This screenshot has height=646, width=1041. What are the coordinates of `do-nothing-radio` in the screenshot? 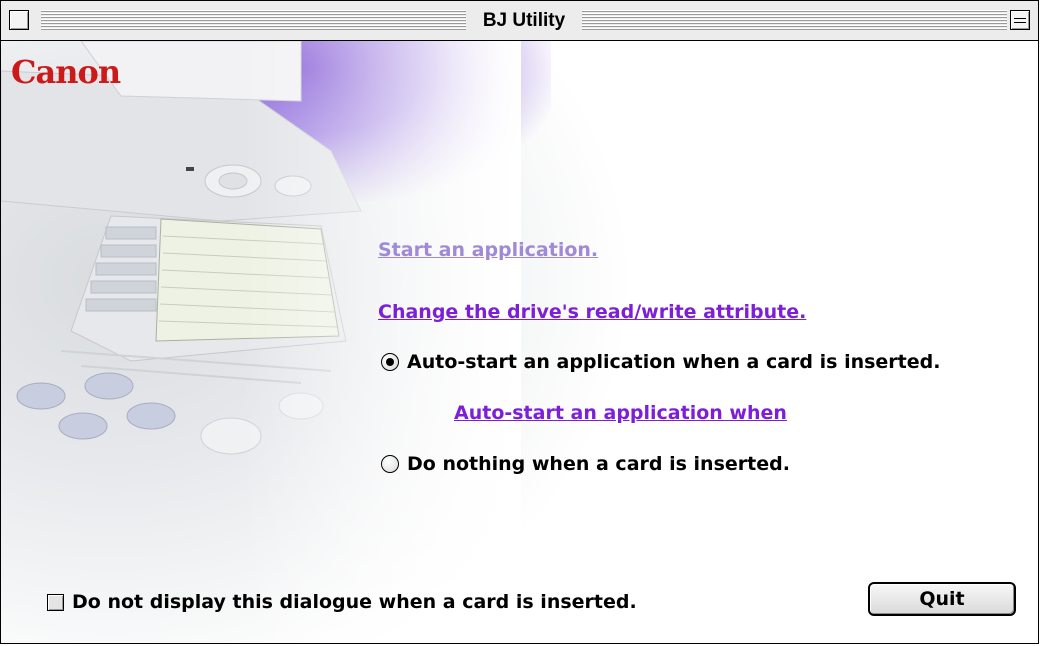 It's located at (390, 464).